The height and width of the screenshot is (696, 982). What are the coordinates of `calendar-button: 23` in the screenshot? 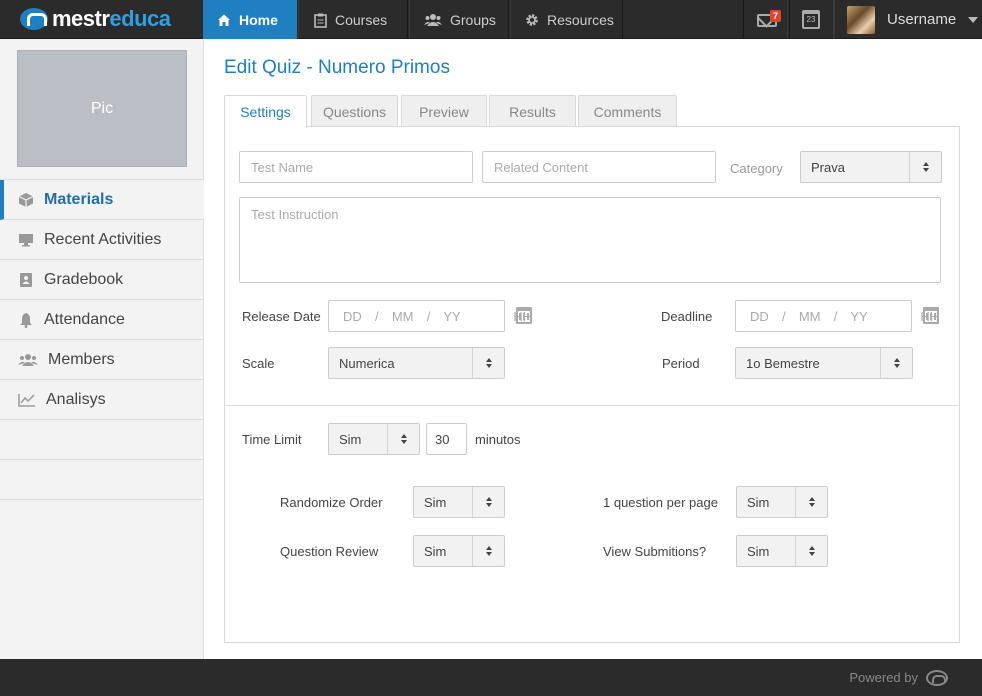 It's located at (811, 19).